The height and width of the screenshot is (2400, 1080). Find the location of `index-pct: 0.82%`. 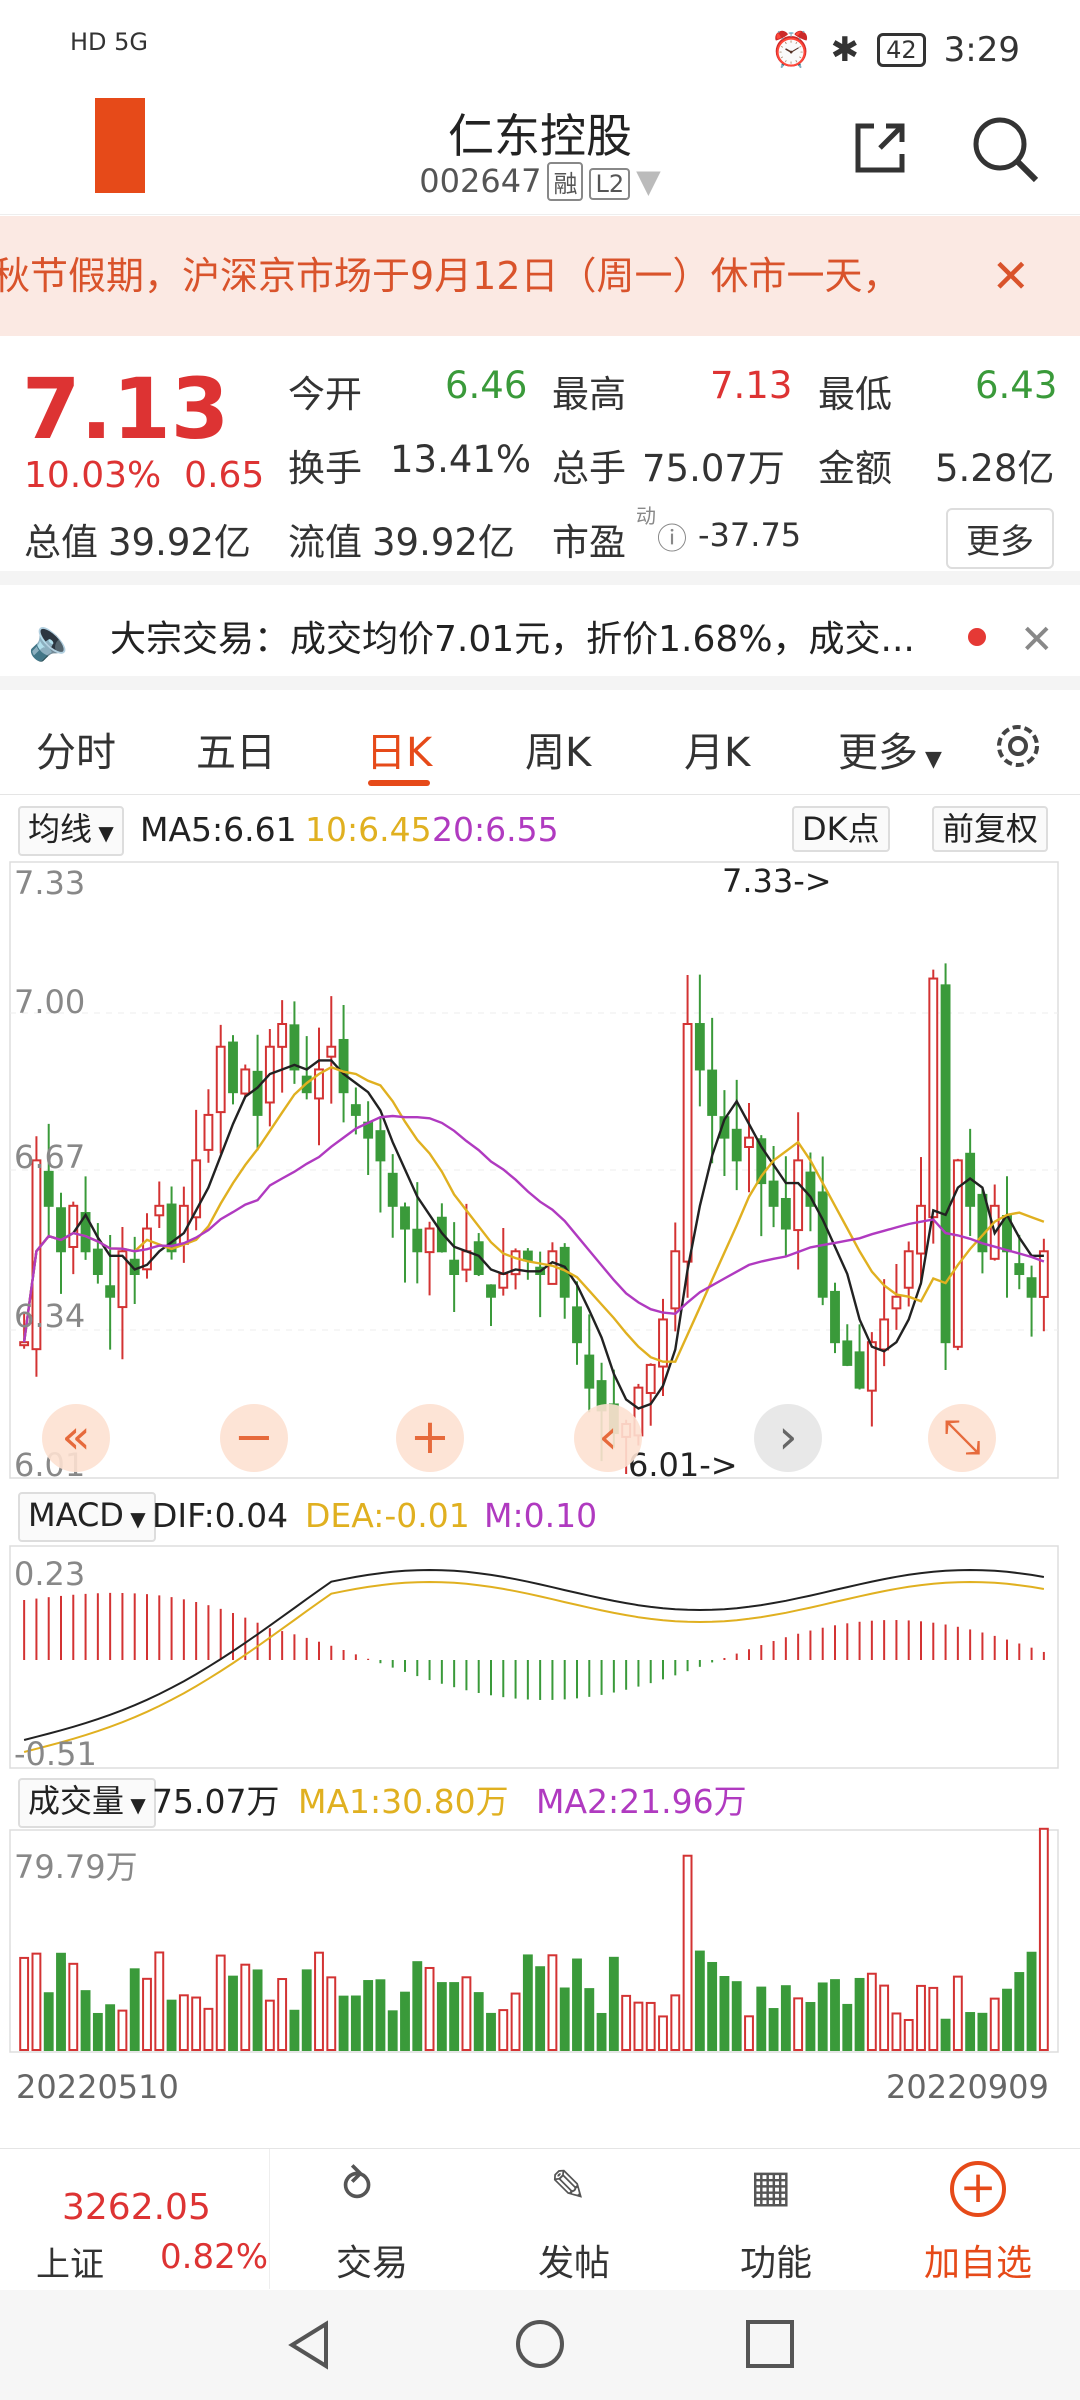

index-pct: 0.82% is located at coordinates (214, 2257).